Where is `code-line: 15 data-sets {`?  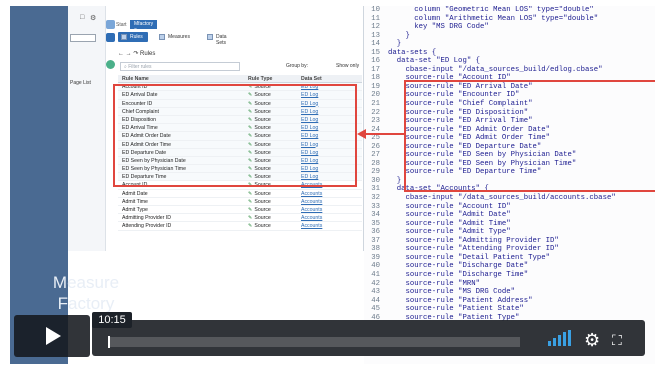 code-line: 15 data-sets { is located at coordinates (509, 53).